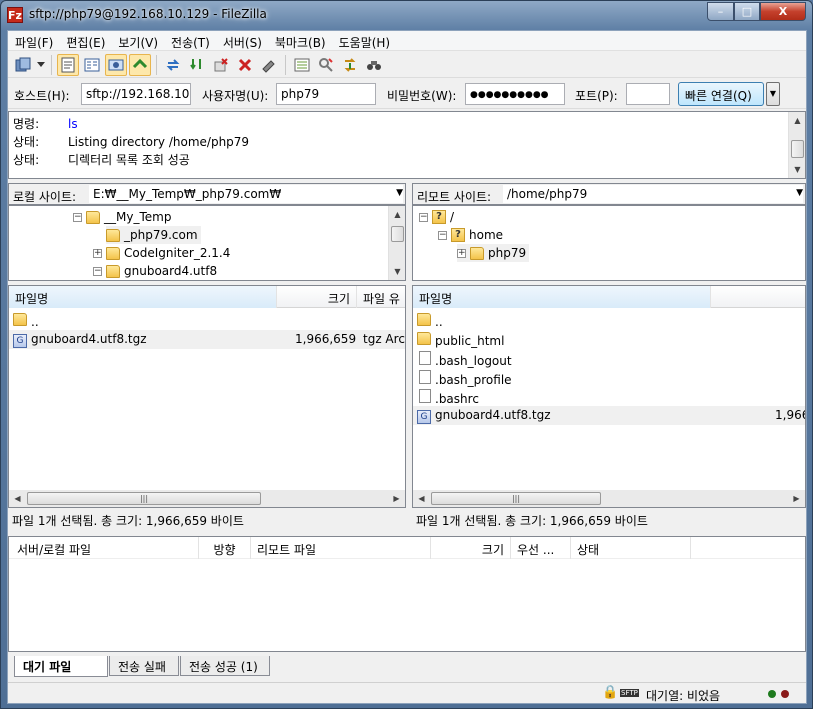 The image size is (813, 709). I want to click on close-button: X, so click(783, 11).